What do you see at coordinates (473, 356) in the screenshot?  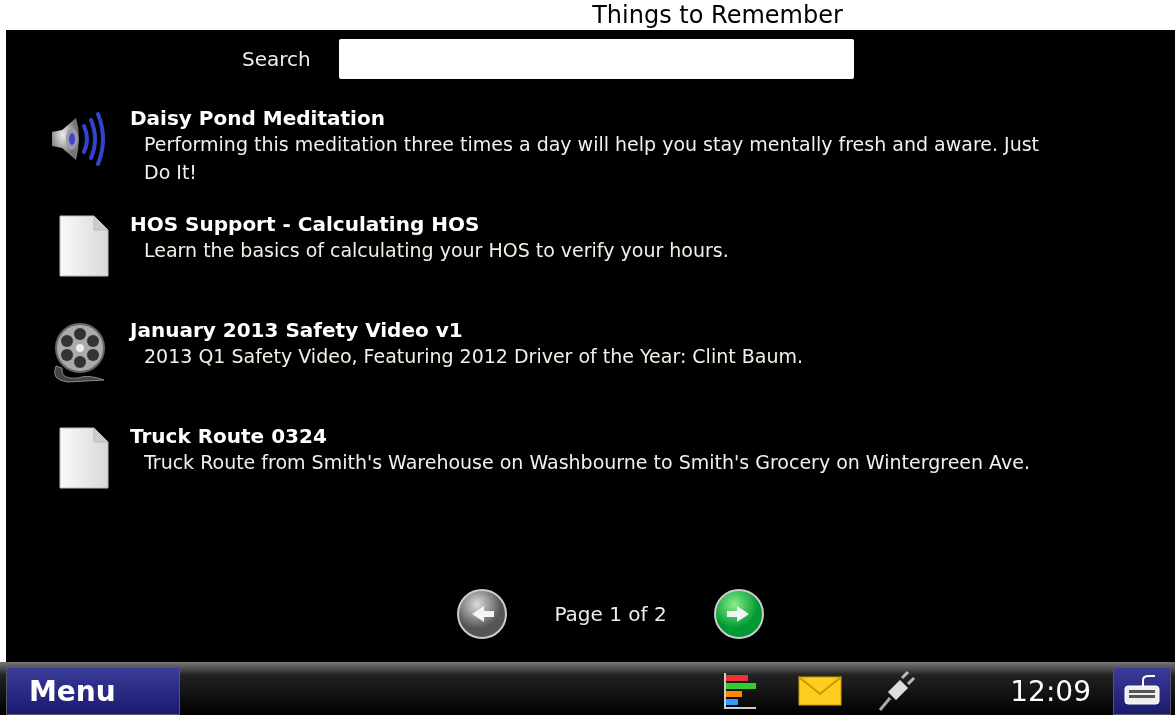 I see `item-description: 2013 Q1 Safety Video, Featuring 2012 Driver of the Year: Clint Baum.` at bounding box center [473, 356].